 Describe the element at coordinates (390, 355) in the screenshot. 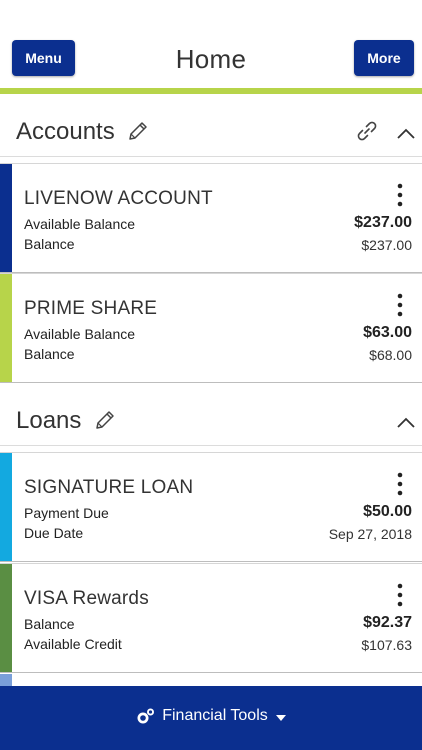

I see `balance-value: $68.00` at that location.